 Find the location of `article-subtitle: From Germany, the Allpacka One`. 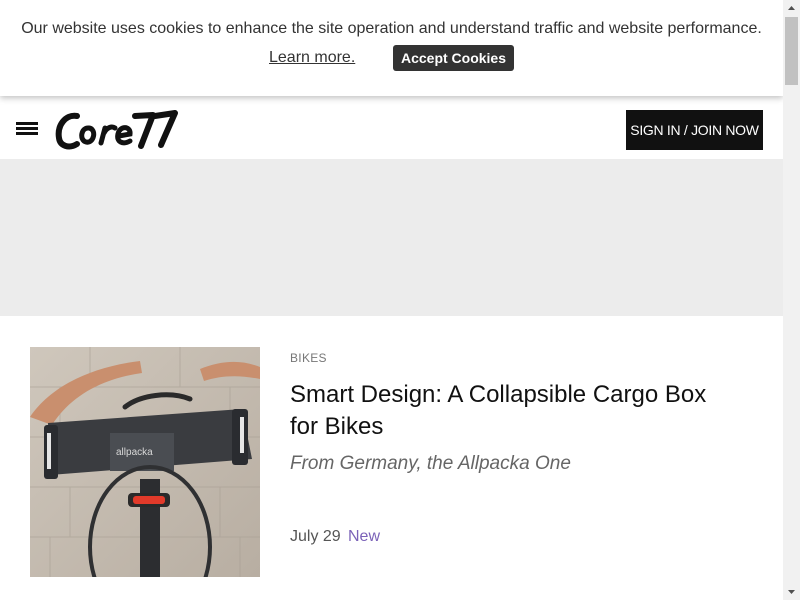

article-subtitle: From Germany, the Allpacka One is located at coordinates (430, 463).